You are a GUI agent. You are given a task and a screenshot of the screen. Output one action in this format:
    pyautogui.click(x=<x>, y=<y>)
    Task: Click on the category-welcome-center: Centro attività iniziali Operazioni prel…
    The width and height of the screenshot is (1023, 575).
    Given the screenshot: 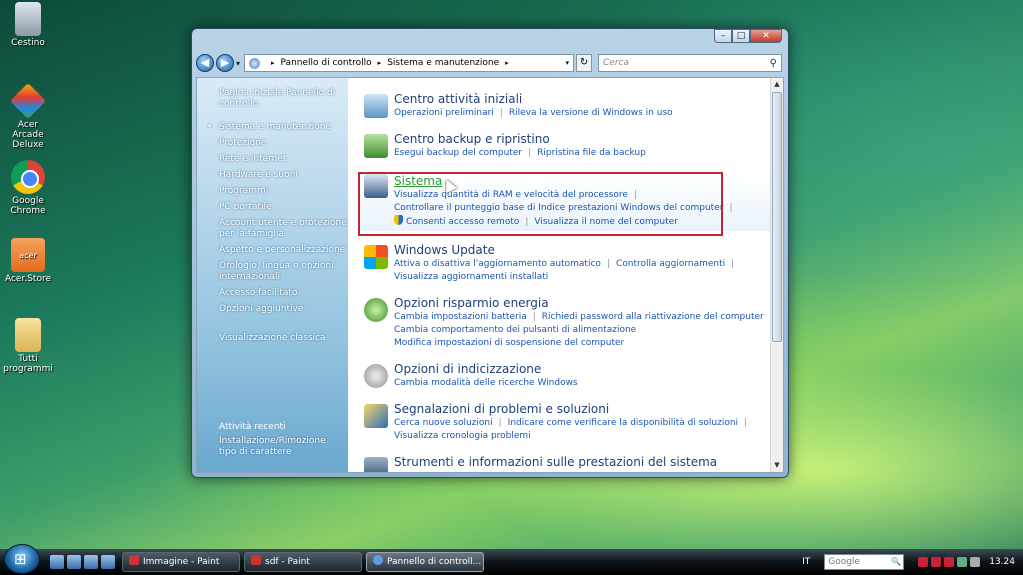 What is the action you would take?
    pyautogui.click(x=573, y=106)
    